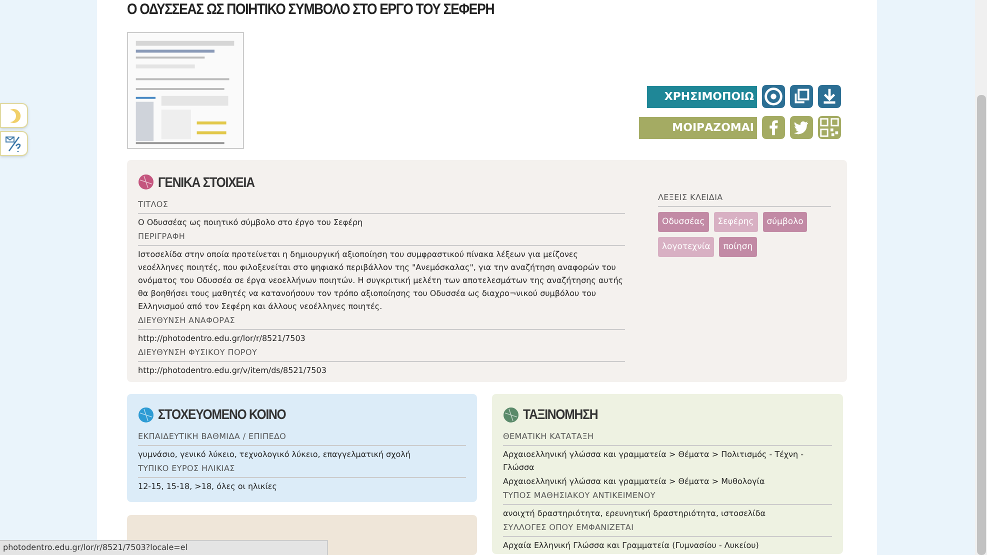  Describe the element at coordinates (381, 280) in the screenshot. I see `field-value: Ιστοσελίδα στην οποία προτείνεται η δημιουργική αξιοποίηση του συμφραστικού πίνακα λέξεων για μείζονες νεοέλληνες ποιητές, που φιλοξενείται στο ψηφιακό περιβάλλον της "Ανεμόσκαλας", για την αναζήτηση αναφορών του ονόματος του Οδυσσέα σε έργα νεοελλήνων ποιητών. Η συγκριτική μελέτη των αποτελεσμάτων της αναζήτησης αυτής θα βοηθήσει τους μαθητές να κατανοήσουν τον τρόπο αξιοποίησης του Οδυσσέα ως διαχρο¬νικού συμβόλου του Ελληνισμού από τον Σεφέρη και άλλους νεοέλληνες ποιητές.` at that location.